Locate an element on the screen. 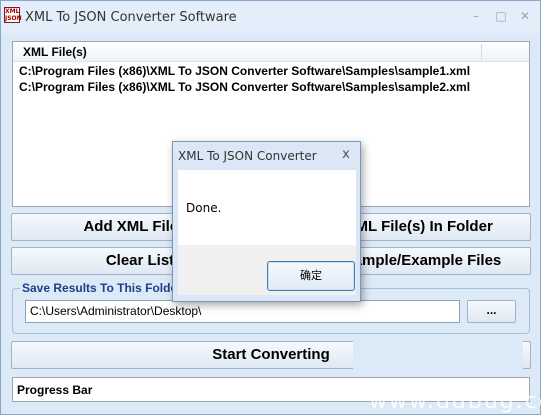 The image size is (541, 415). progress-bar-label: Progress Bar is located at coordinates (55, 390).